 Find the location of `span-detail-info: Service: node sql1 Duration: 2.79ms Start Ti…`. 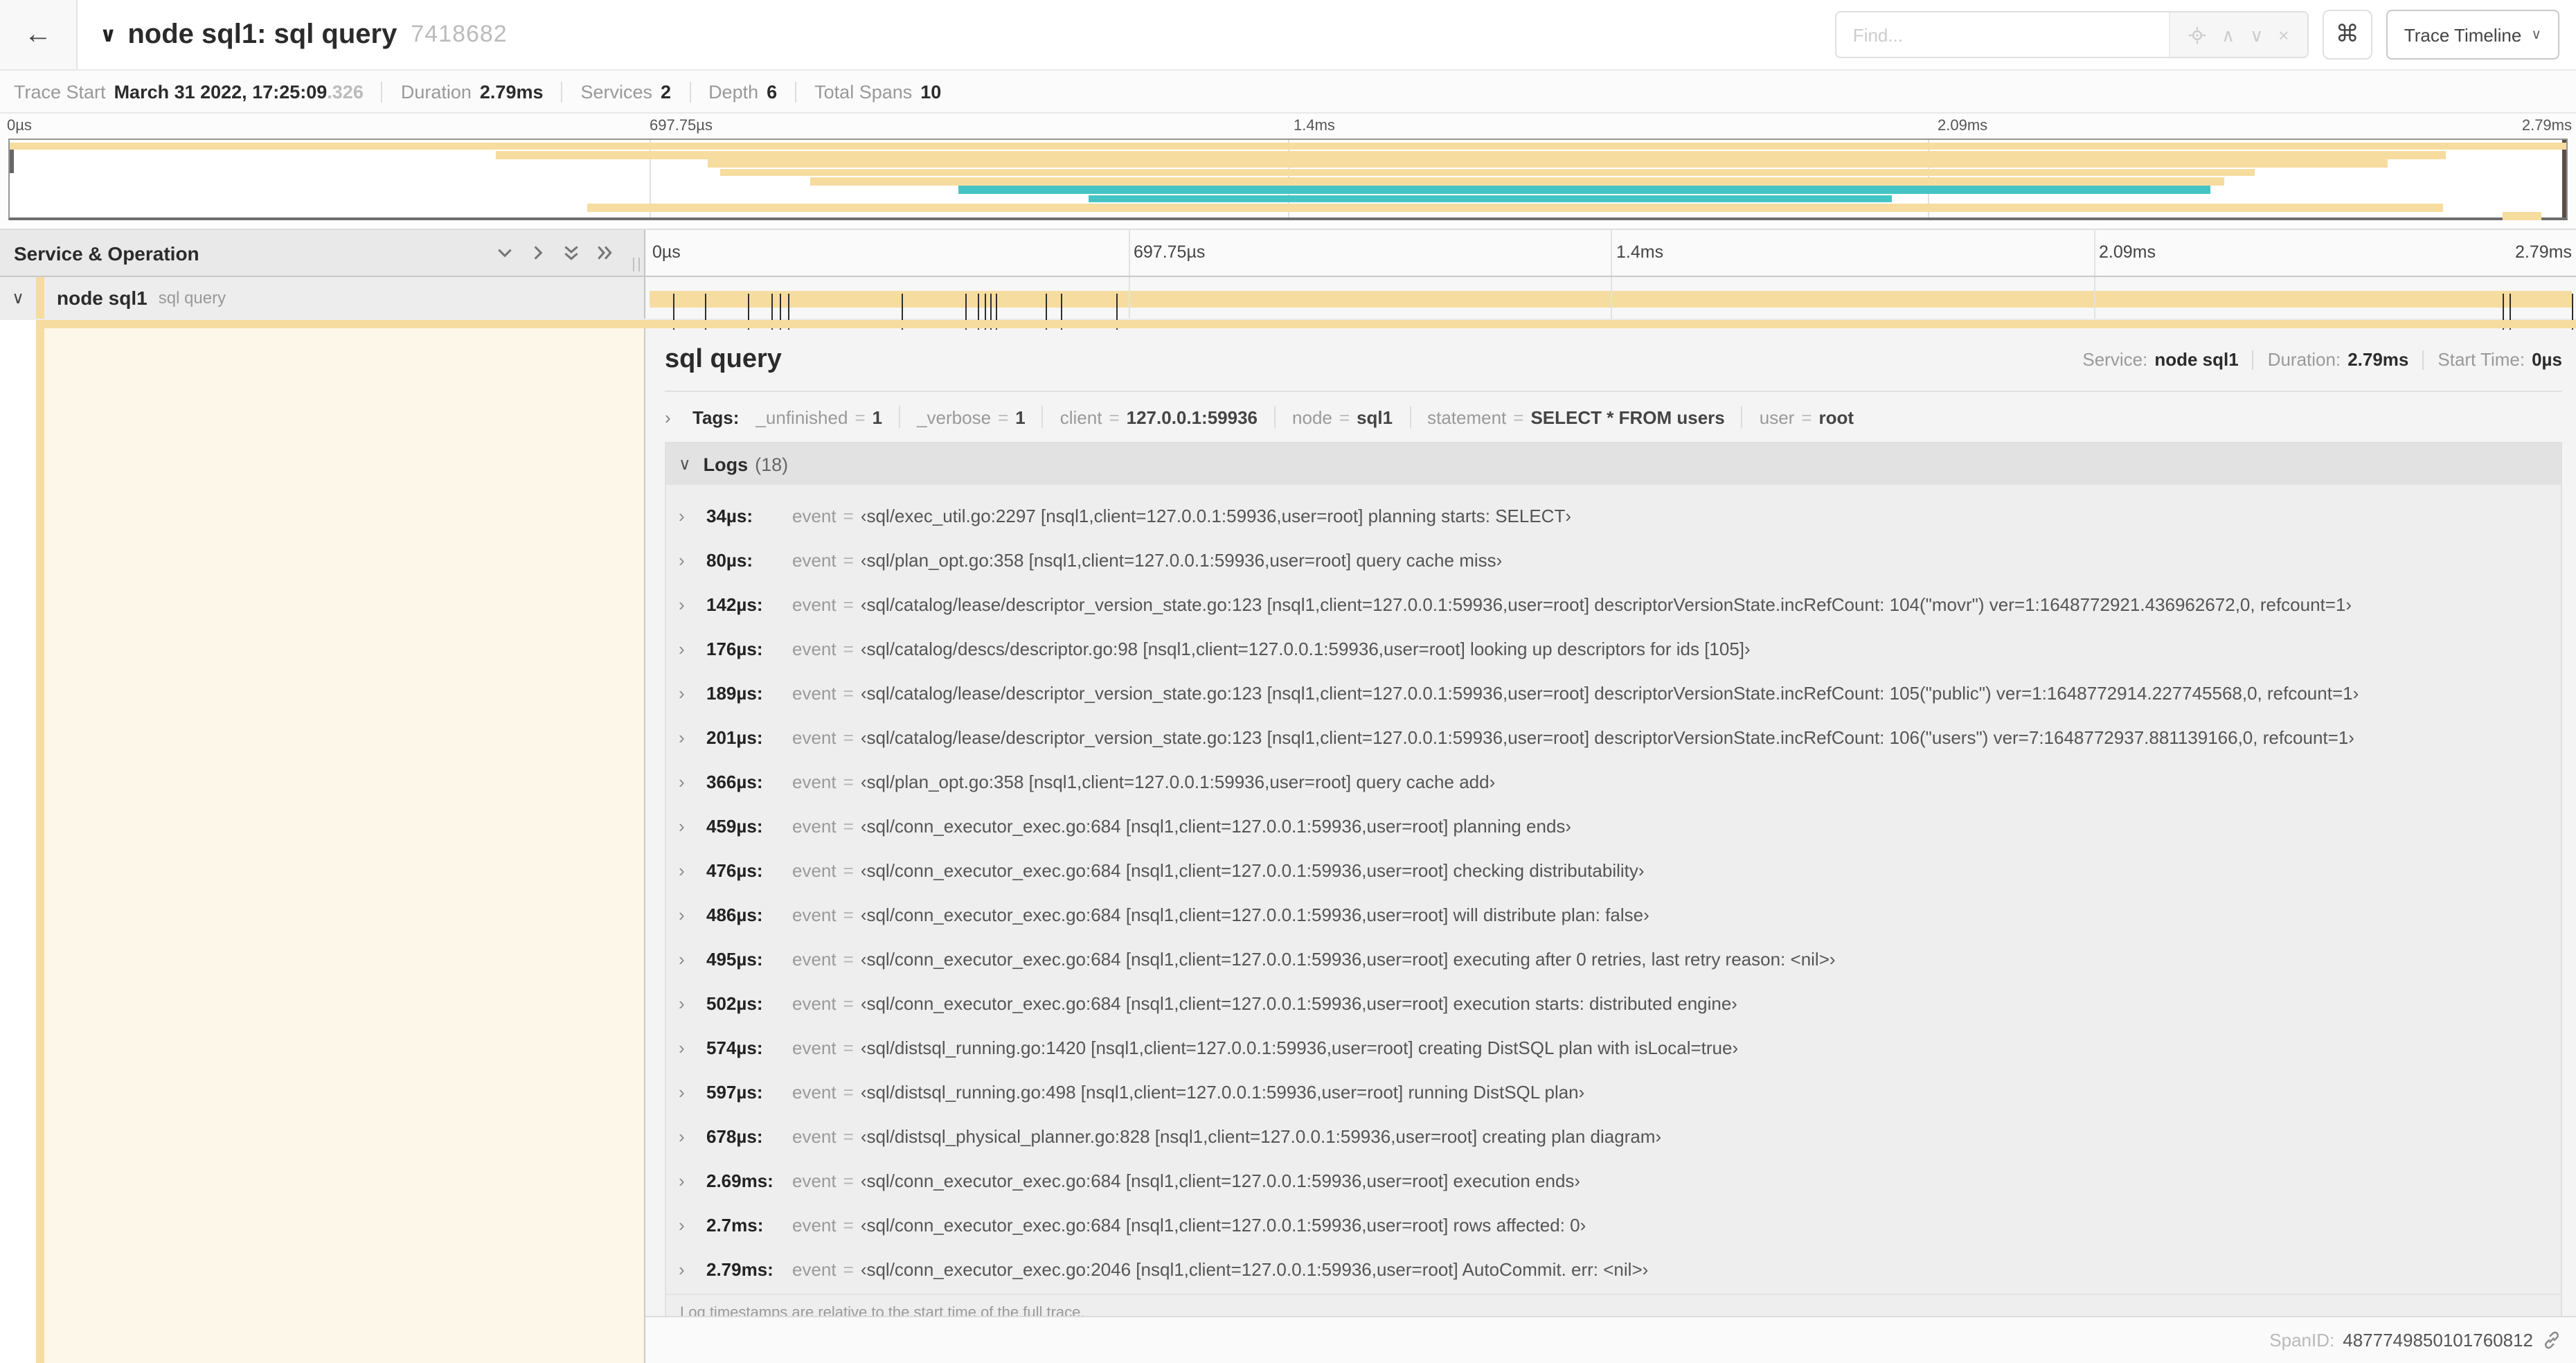

span-detail-info: Service: node sql1 Duration: 2.79ms Start Ti… is located at coordinates (2322, 359).